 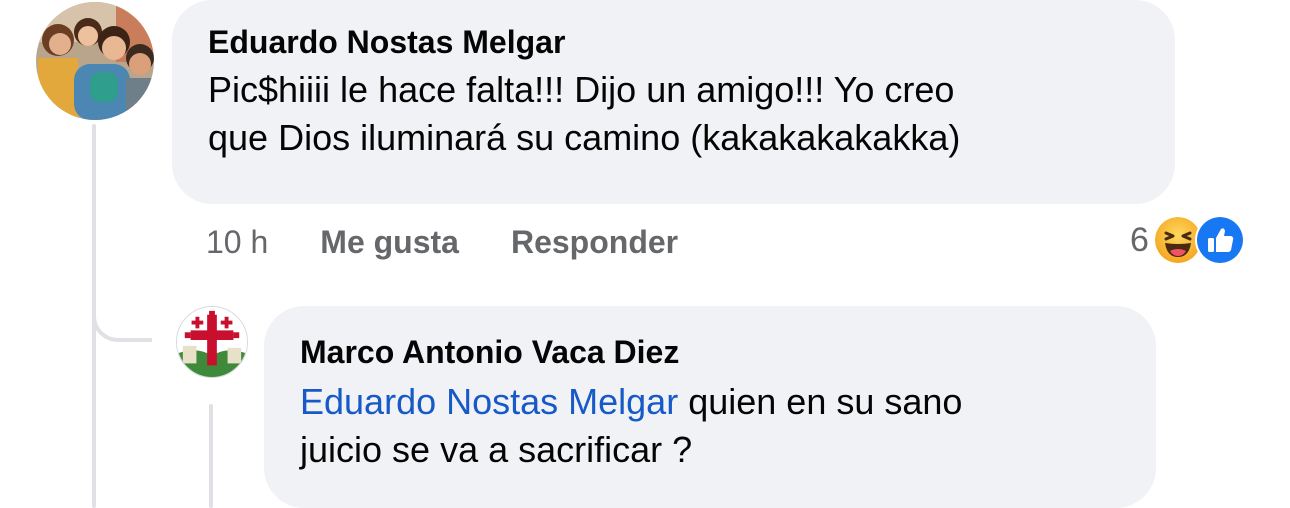 I want to click on reply-button: Responder, so click(x=594, y=242).